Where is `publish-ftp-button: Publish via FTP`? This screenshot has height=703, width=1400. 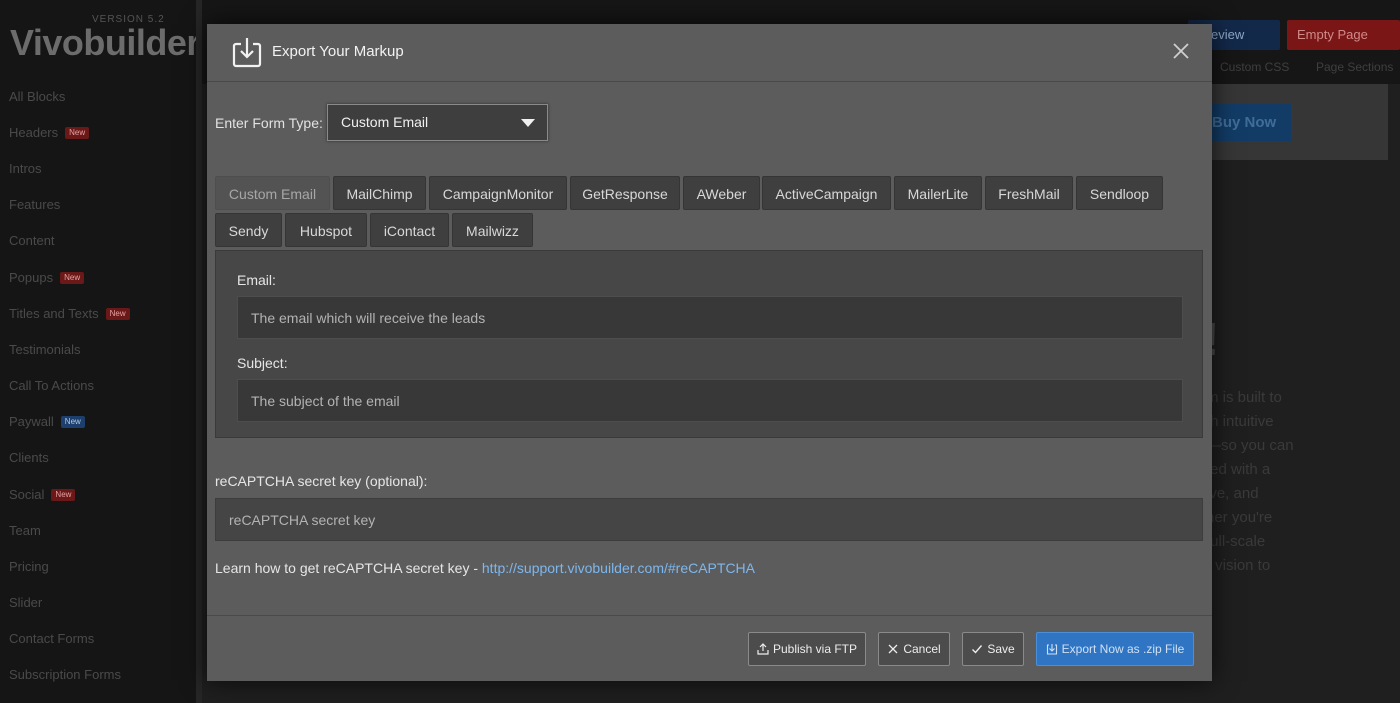
publish-ftp-button: Publish via FTP is located at coordinates (807, 649).